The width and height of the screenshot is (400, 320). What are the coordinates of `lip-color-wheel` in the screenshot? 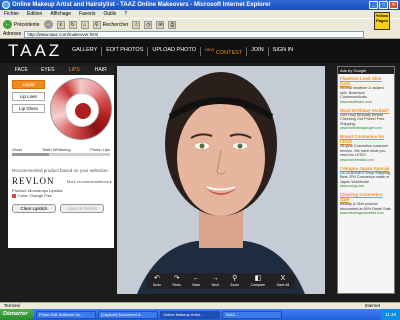 It's located at (81, 109).